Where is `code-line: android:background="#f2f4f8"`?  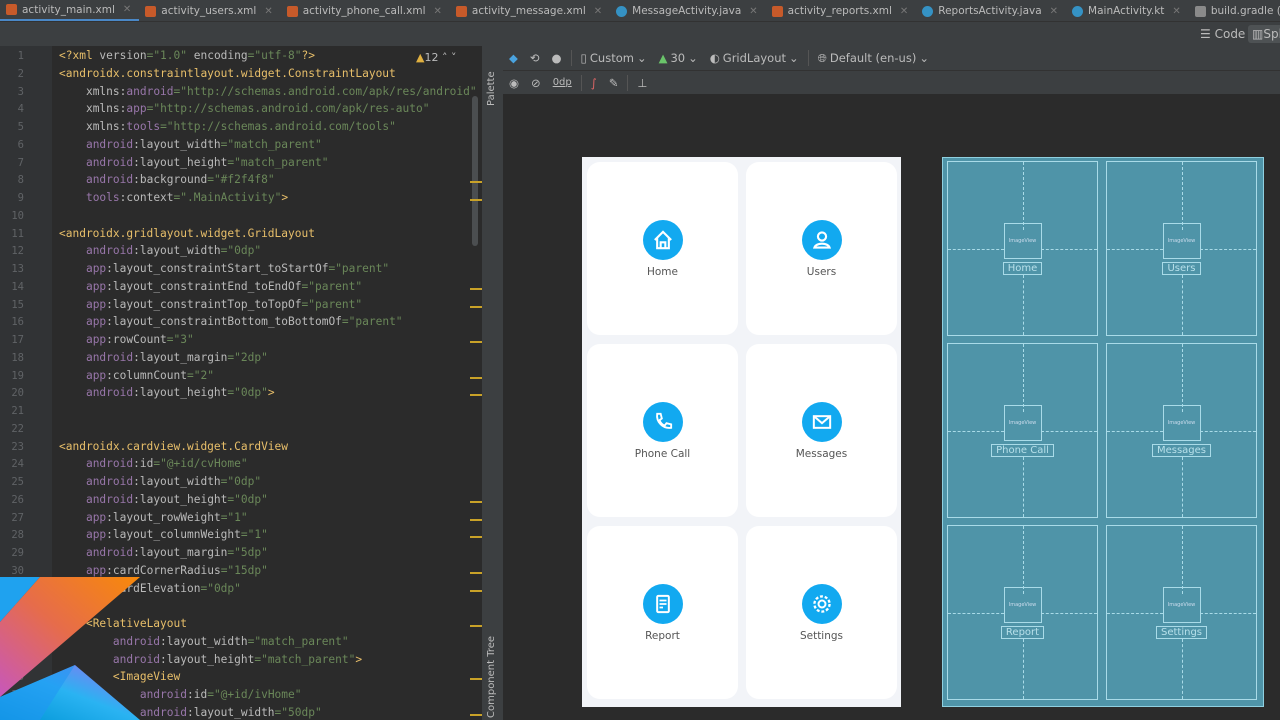
code-line: android:background="#f2f4f8" is located at coordinates (167, 179).